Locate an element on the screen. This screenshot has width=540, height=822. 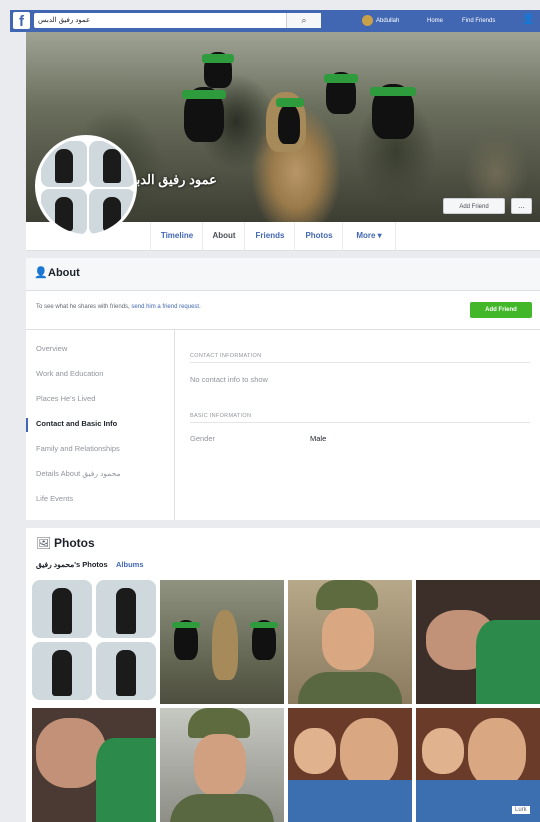
friend-requests-icon: 👤 is located at coordinates (528, 19).